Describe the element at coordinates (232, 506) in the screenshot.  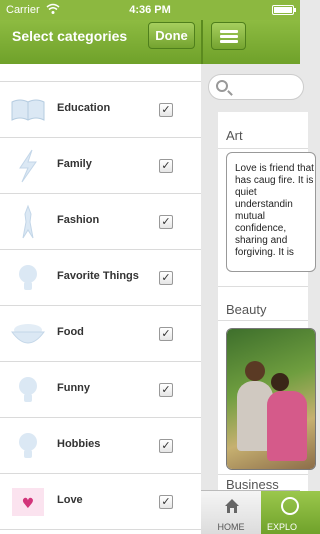
I see `home-icon` at that location.